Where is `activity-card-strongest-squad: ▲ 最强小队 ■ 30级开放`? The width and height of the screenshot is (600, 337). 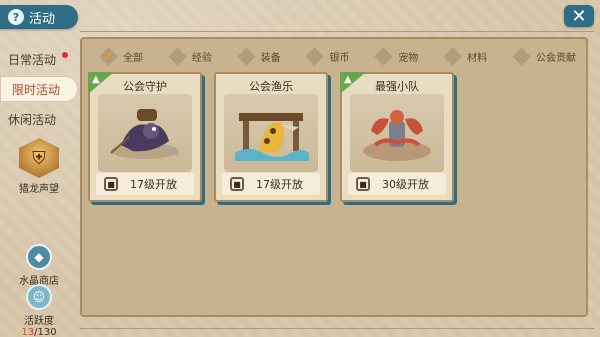 activity-card-strongest-squad: ▲ 最强小队 ■ 30级开放 is located at coordinates (397, 137).